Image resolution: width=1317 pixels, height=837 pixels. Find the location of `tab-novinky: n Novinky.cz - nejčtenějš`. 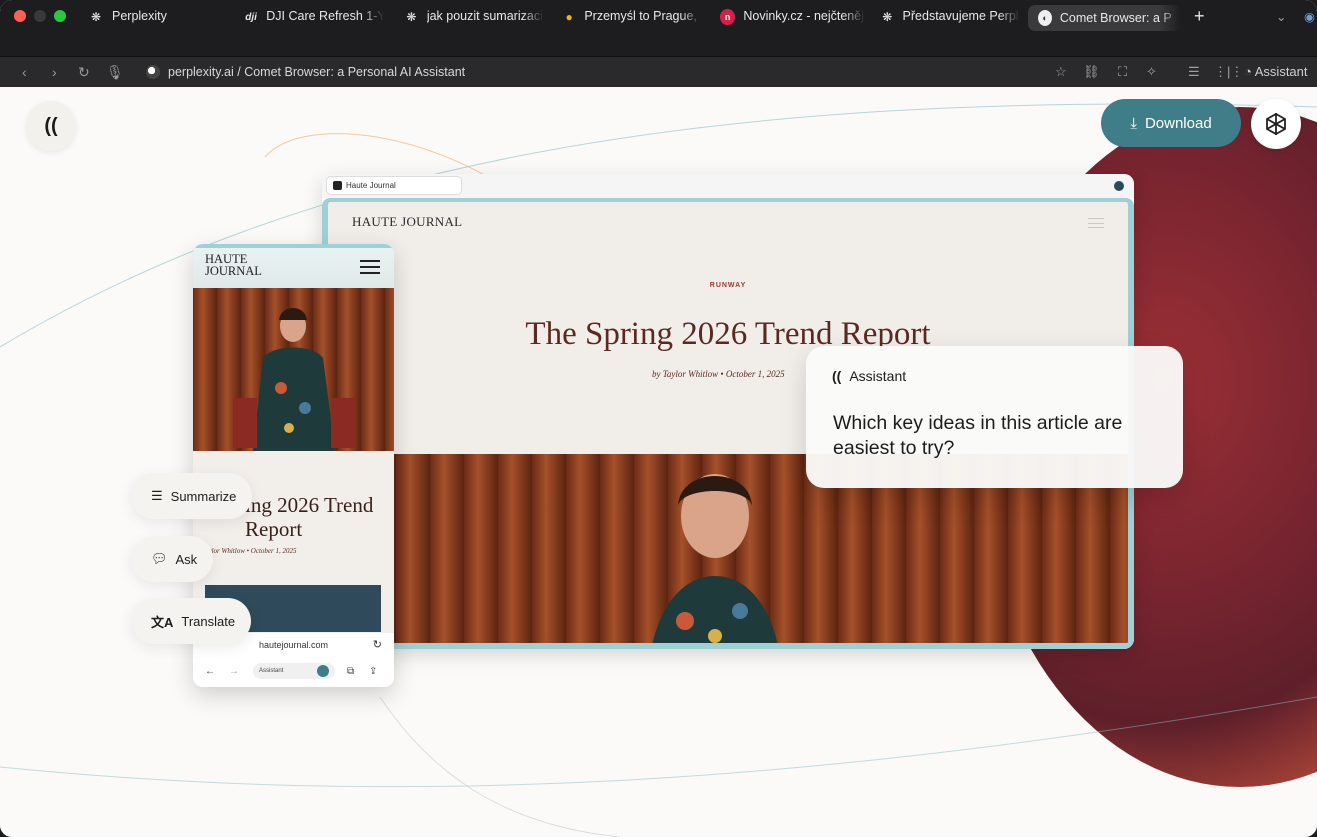

tab-novinky: n Novinky.cz - nejčtenějš is located at coordinates (792, 28).